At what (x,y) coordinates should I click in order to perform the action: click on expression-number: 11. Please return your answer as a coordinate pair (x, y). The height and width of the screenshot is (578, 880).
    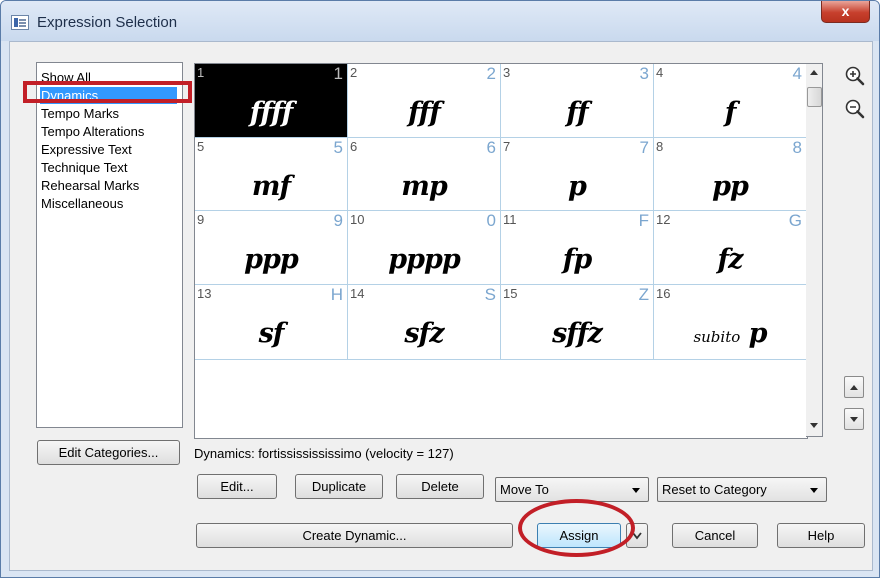
    Looking at the image, I should click on (510, 219).